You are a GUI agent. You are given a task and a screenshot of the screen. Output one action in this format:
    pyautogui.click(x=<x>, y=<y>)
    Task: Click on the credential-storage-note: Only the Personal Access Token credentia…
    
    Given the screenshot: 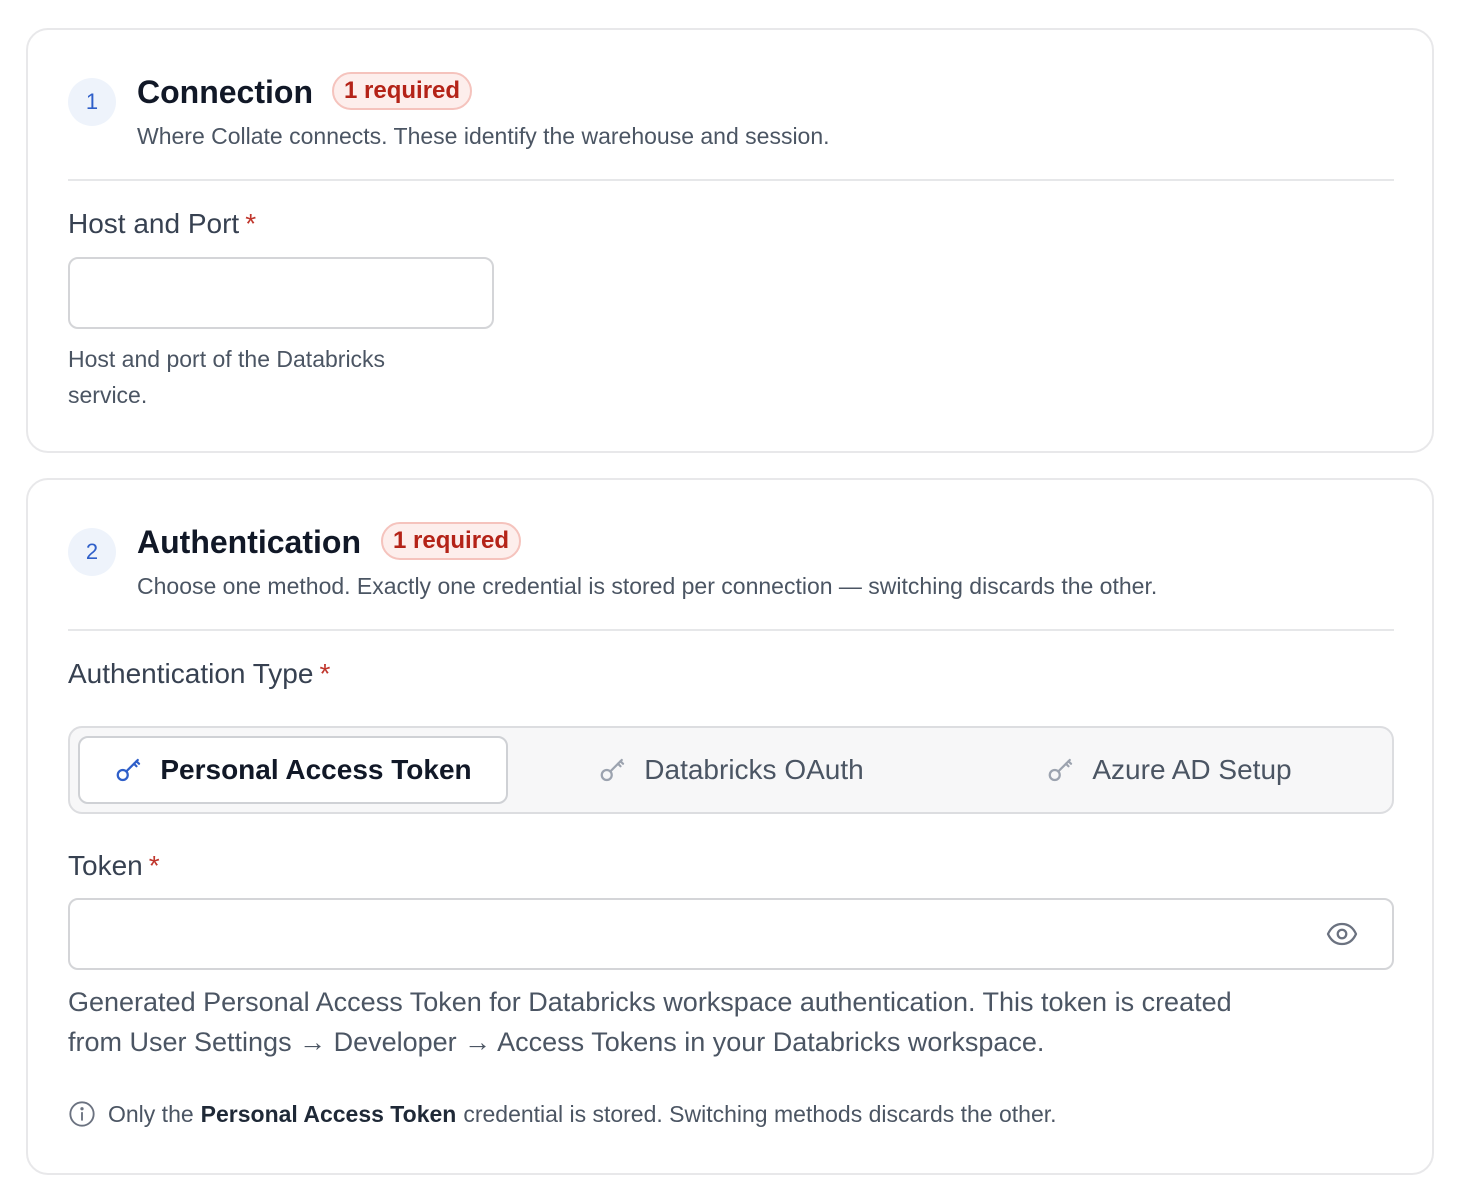 What is the action you would take?
    pyautogui.click(x=562, y=1114)
    